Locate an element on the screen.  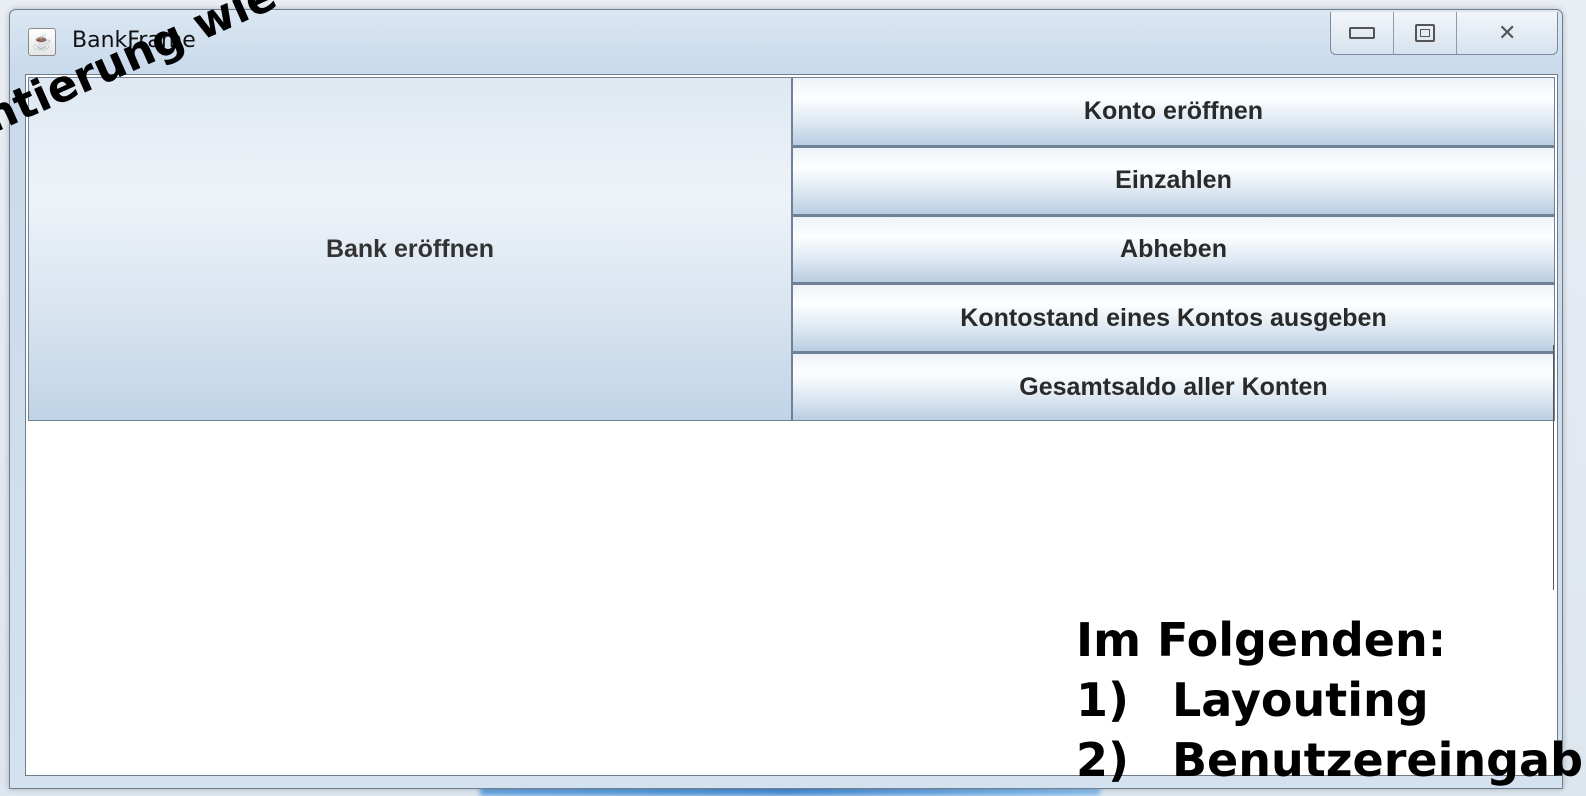
withdraw-button: Abheben is located at coordinates (1173, 249).